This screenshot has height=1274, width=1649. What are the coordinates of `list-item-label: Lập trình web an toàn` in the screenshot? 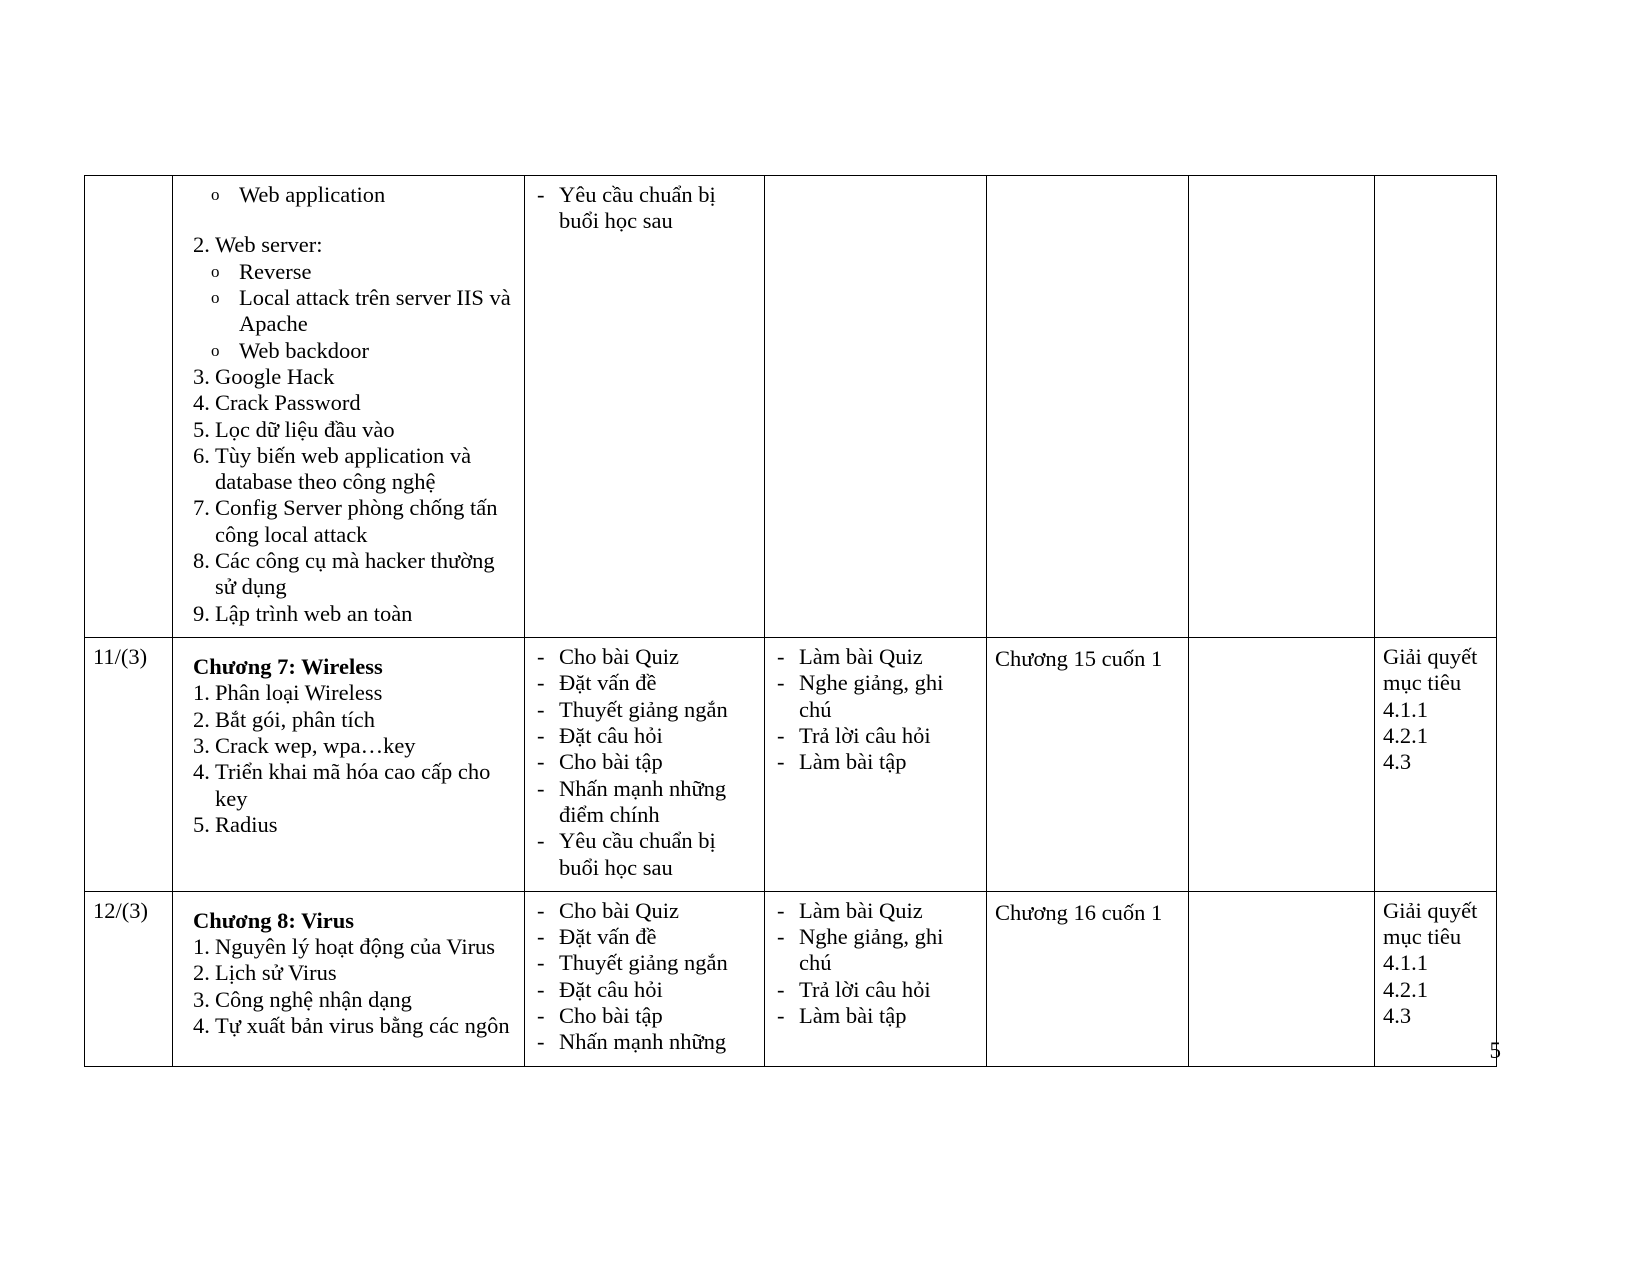 It's located at (314, 613).